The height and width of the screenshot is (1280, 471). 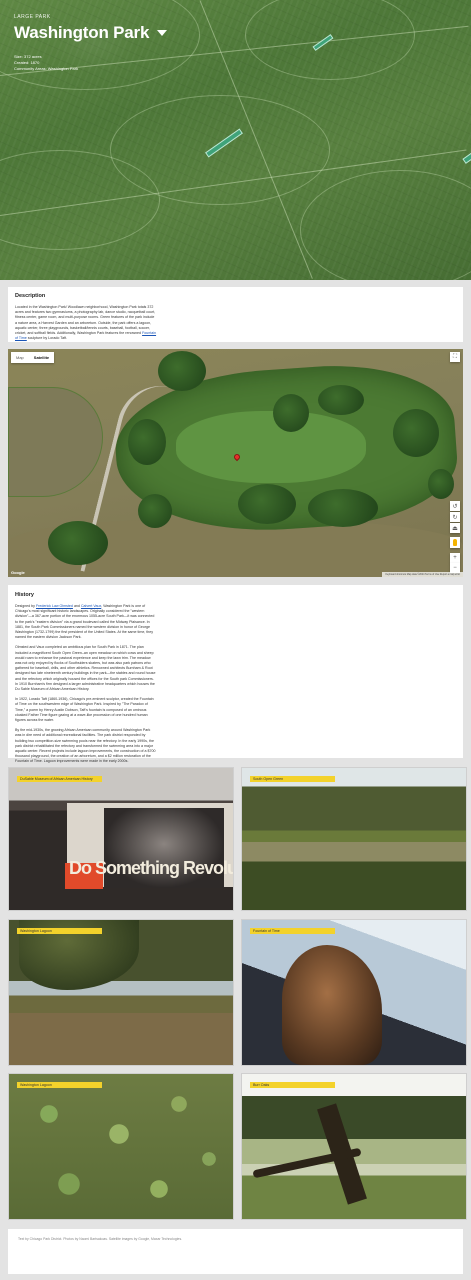 I want to click on mural-text: Do Something Revolutionary, so click(x=151, y=868).